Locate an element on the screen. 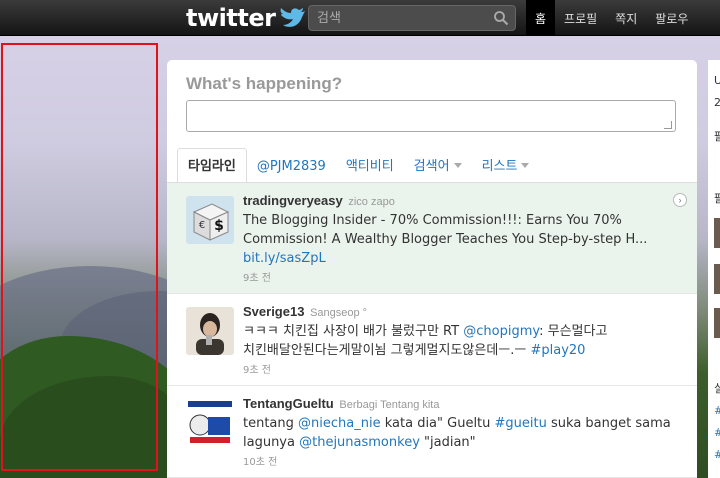 This screenshot has width=720, height=478. compose-textarea is located at coordinates (431, 116).